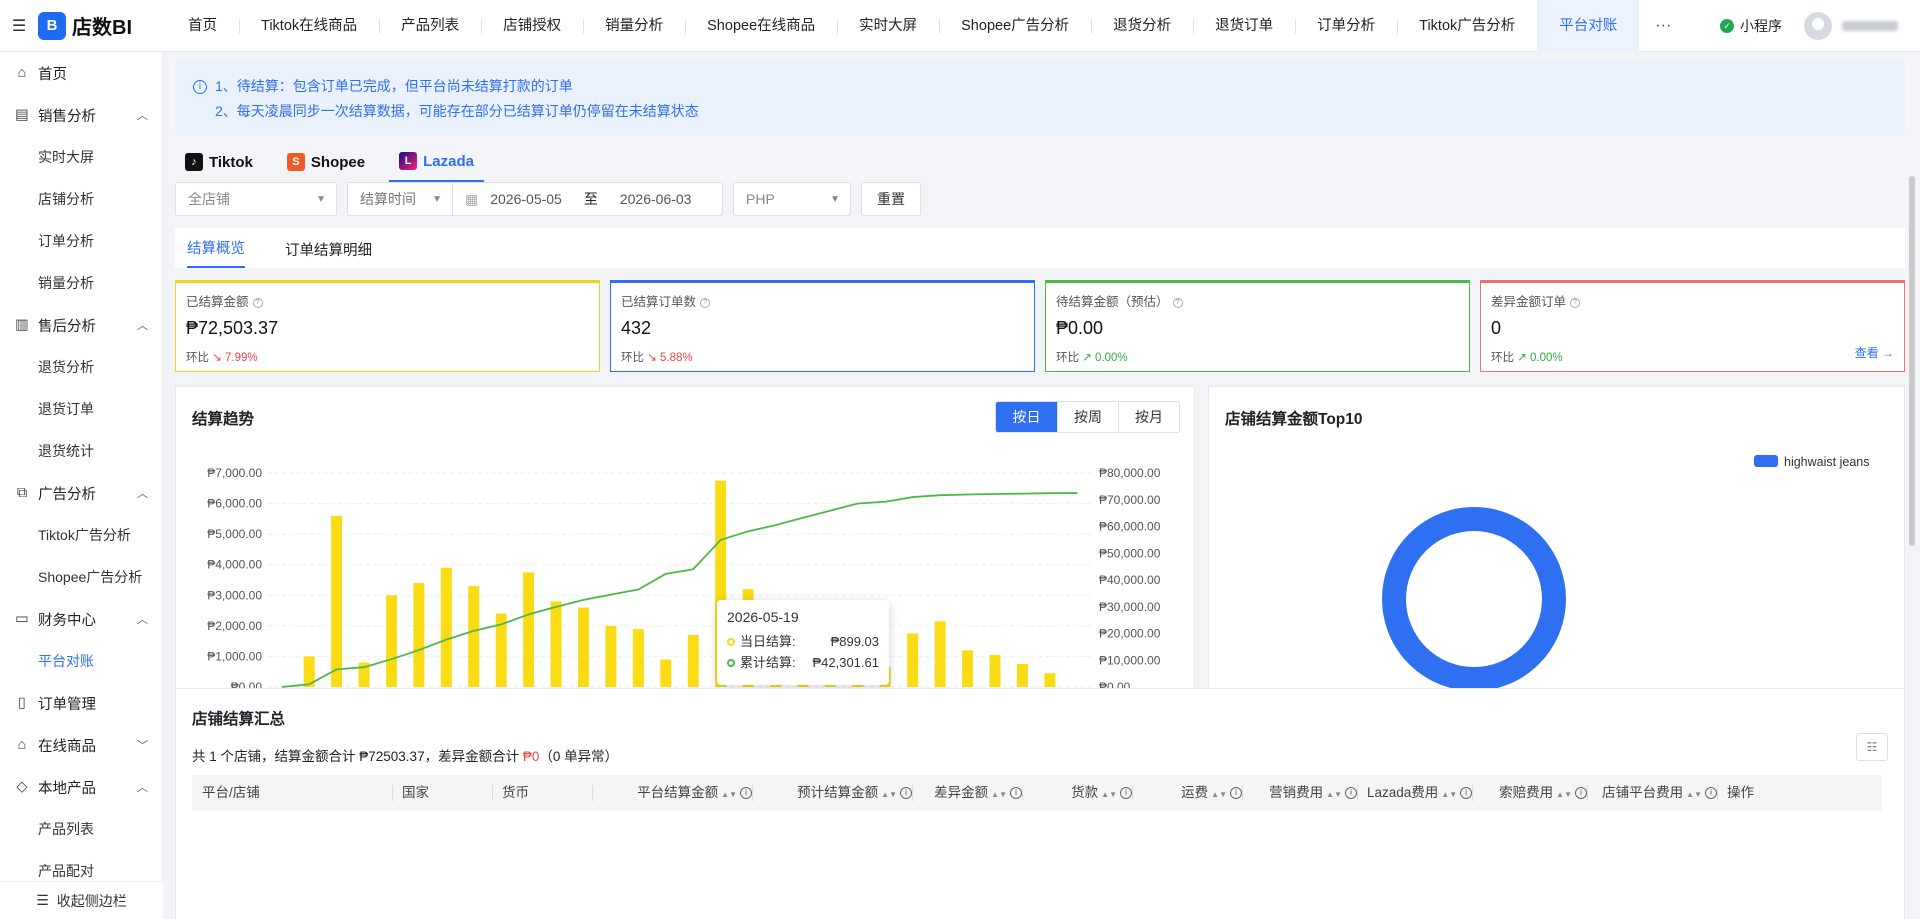 This screenshot has width=1920, height=919. I want to click on nav-tab: Shopee在线商品, so click(761, 26).